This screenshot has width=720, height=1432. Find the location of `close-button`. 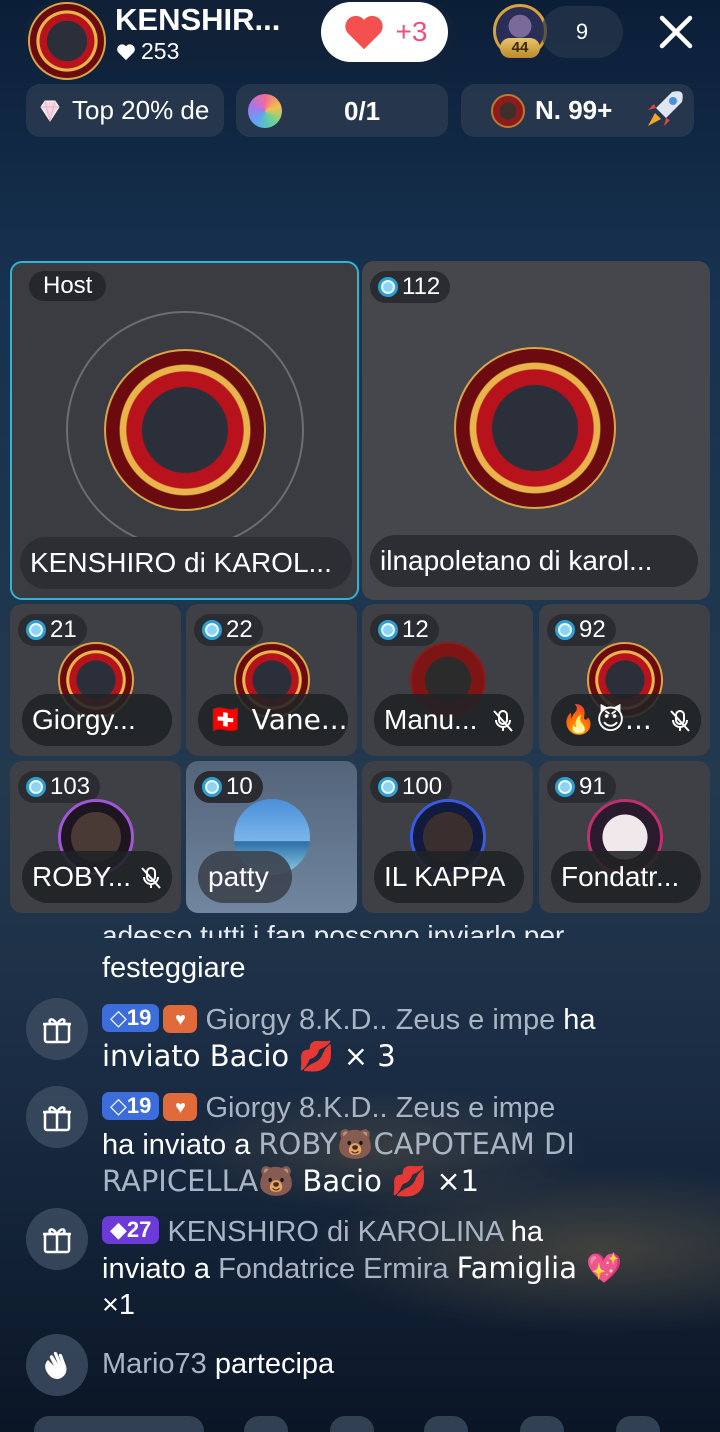

close-button is located at coordinates (676, 32).